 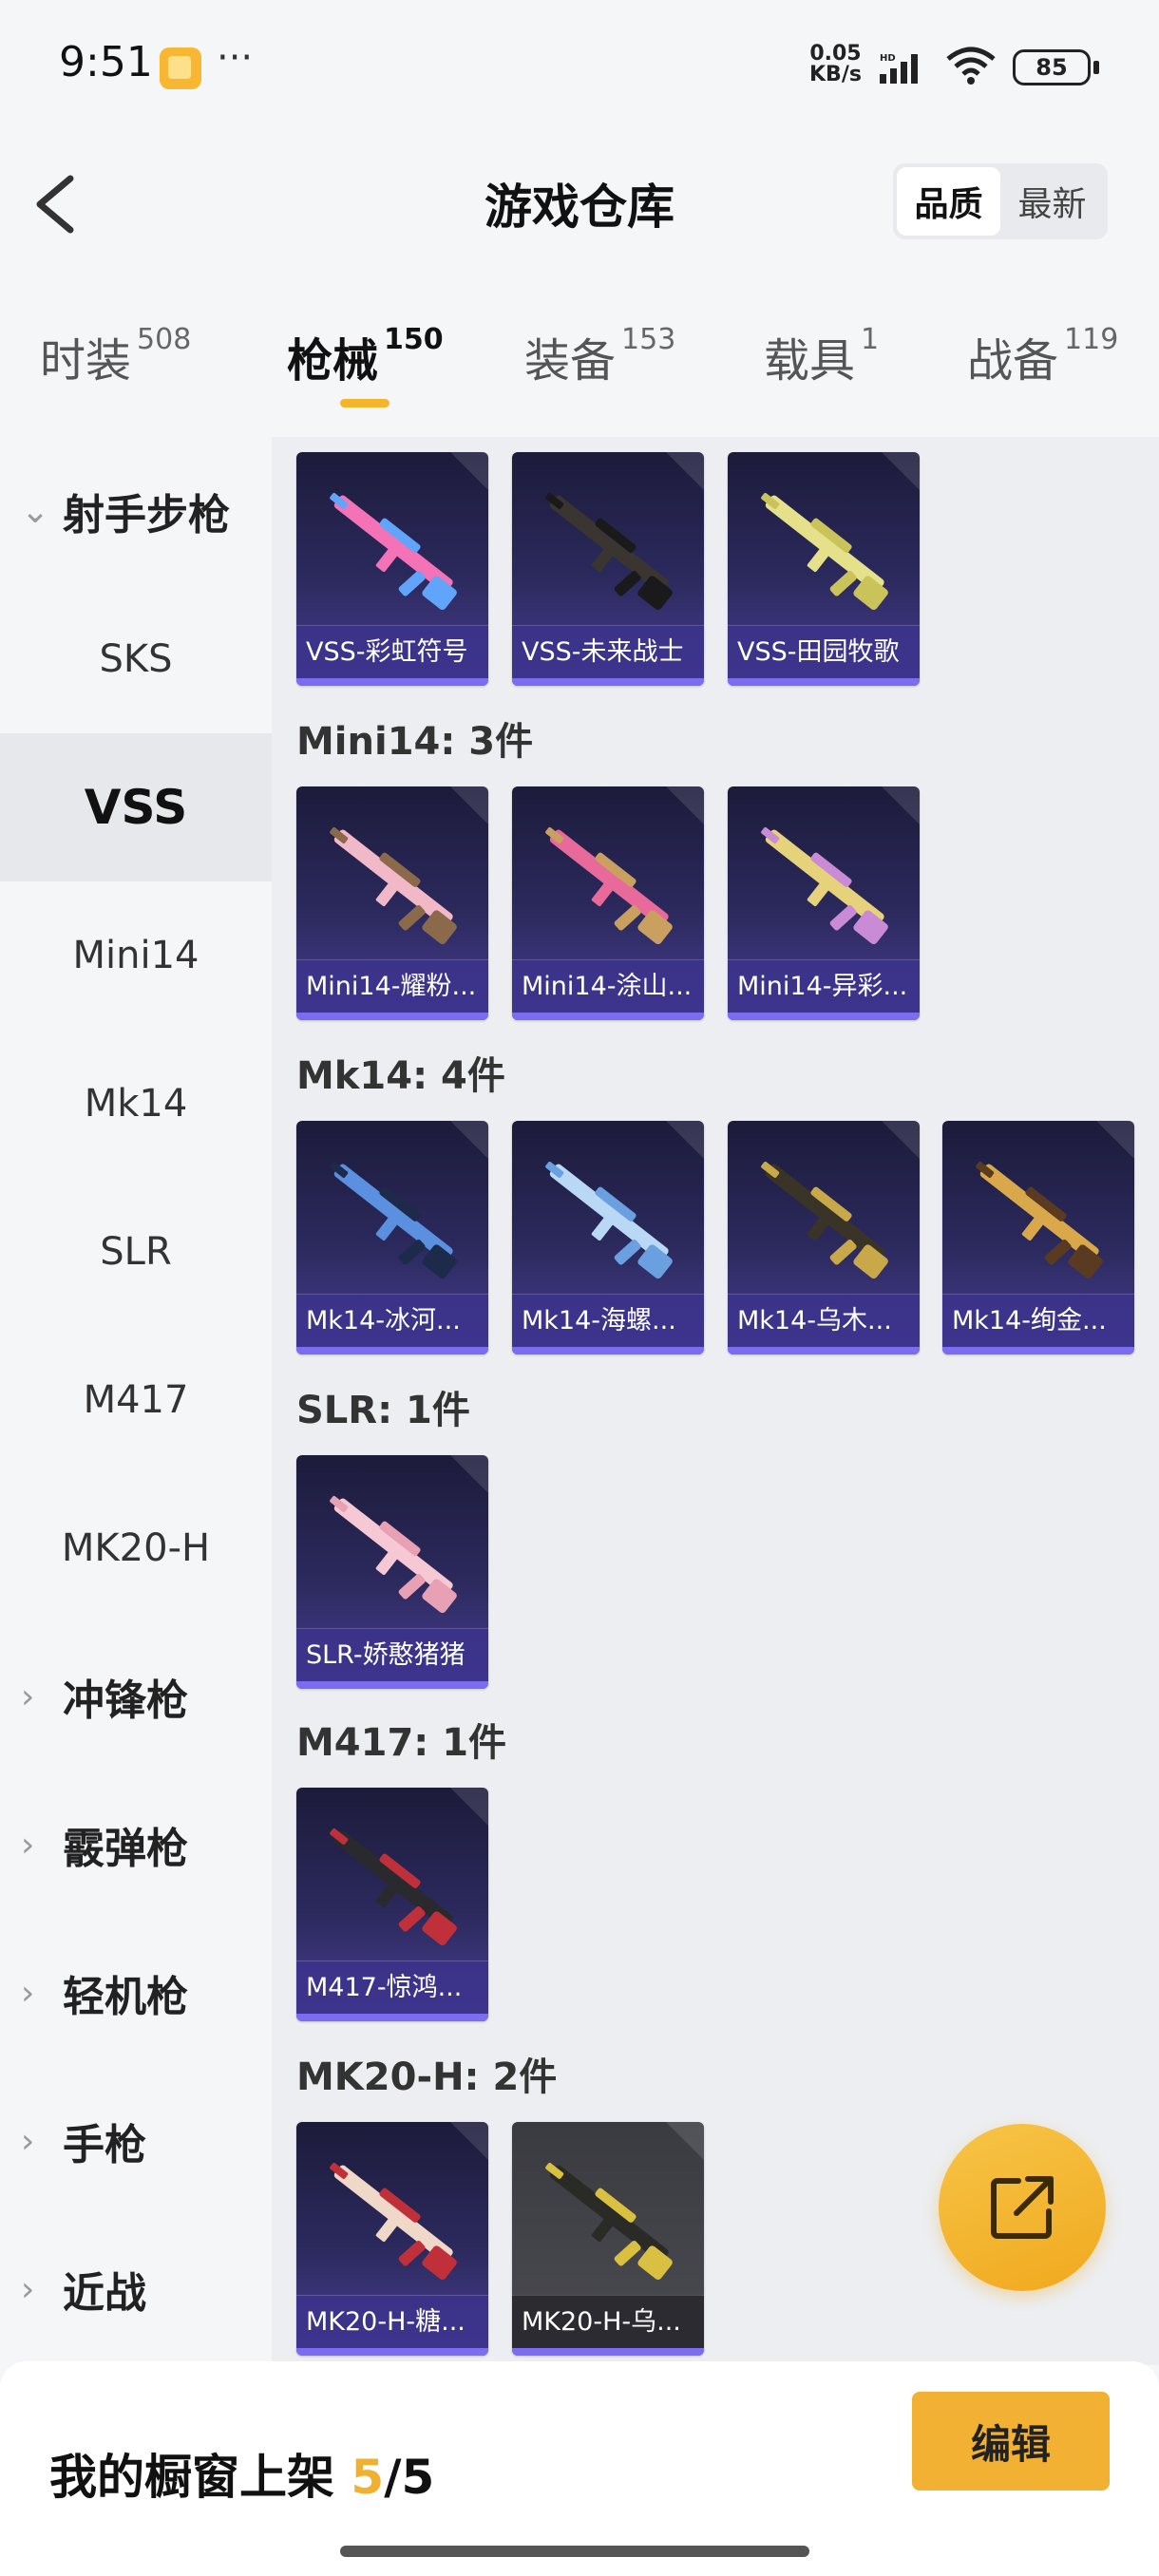 I want to click on sidebar-group-lmg: › 轻机枪, so click(x=136, y=1993).